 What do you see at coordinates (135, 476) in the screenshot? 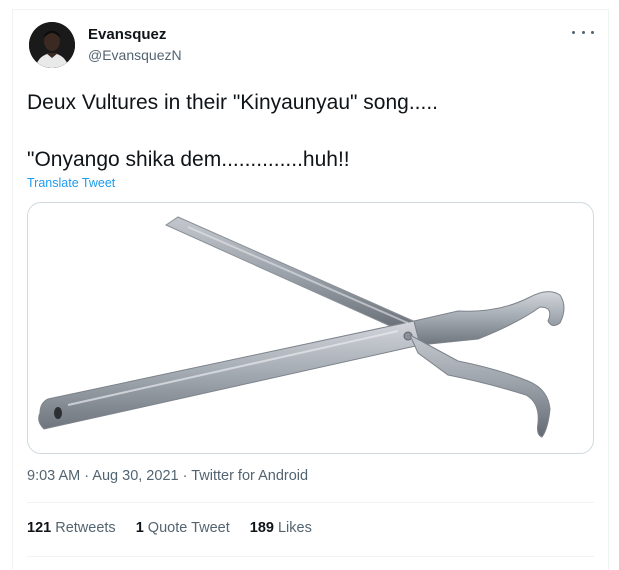
I see `tweet-date: Aug 30, 2021` at bounding box center [135, 476].